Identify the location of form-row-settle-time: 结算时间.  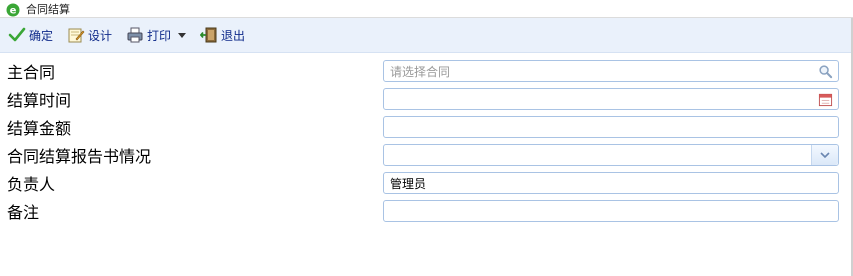
(426, 102).